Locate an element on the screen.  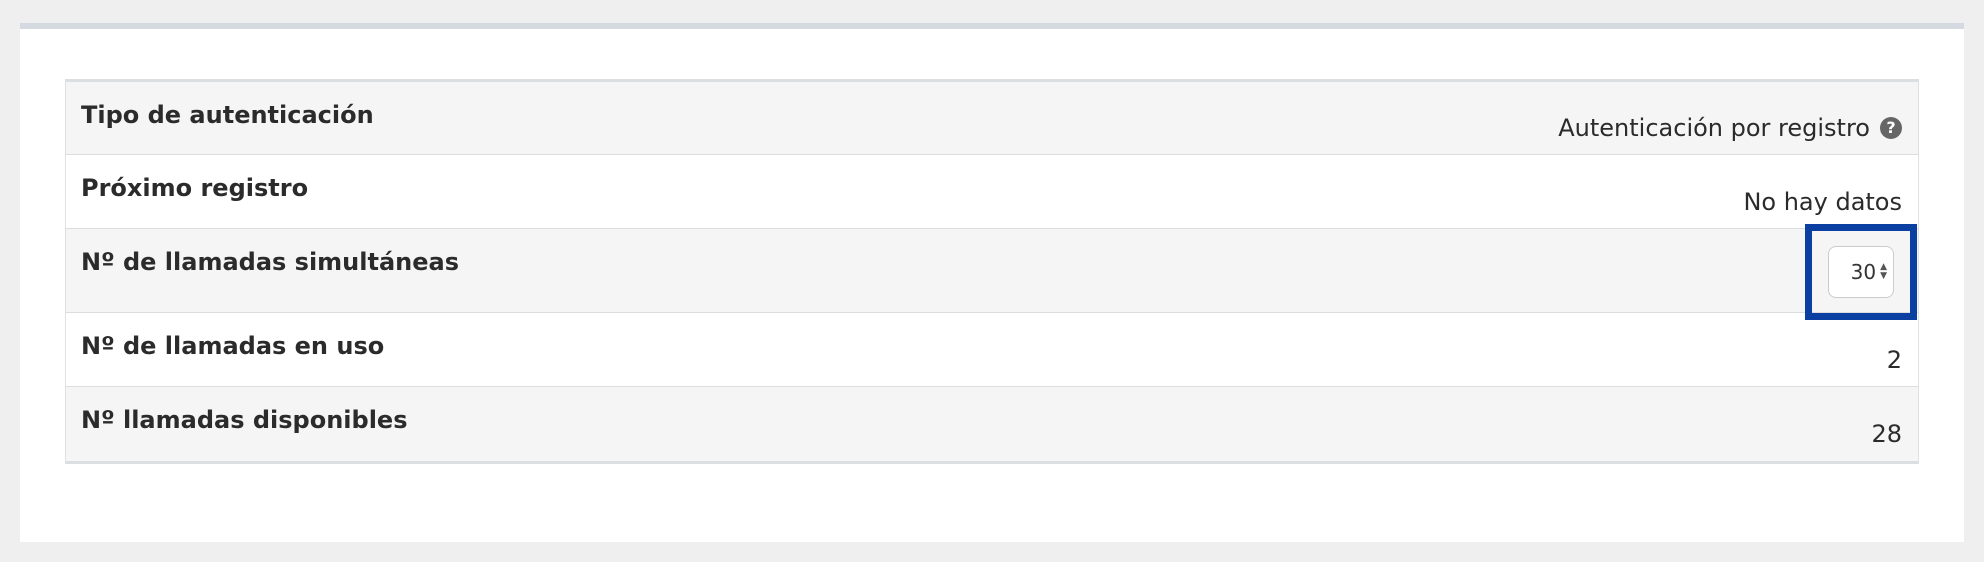
simultaneous-calls-stepper: 30 ▲ ▼ is located at coordinates (1861, 272).